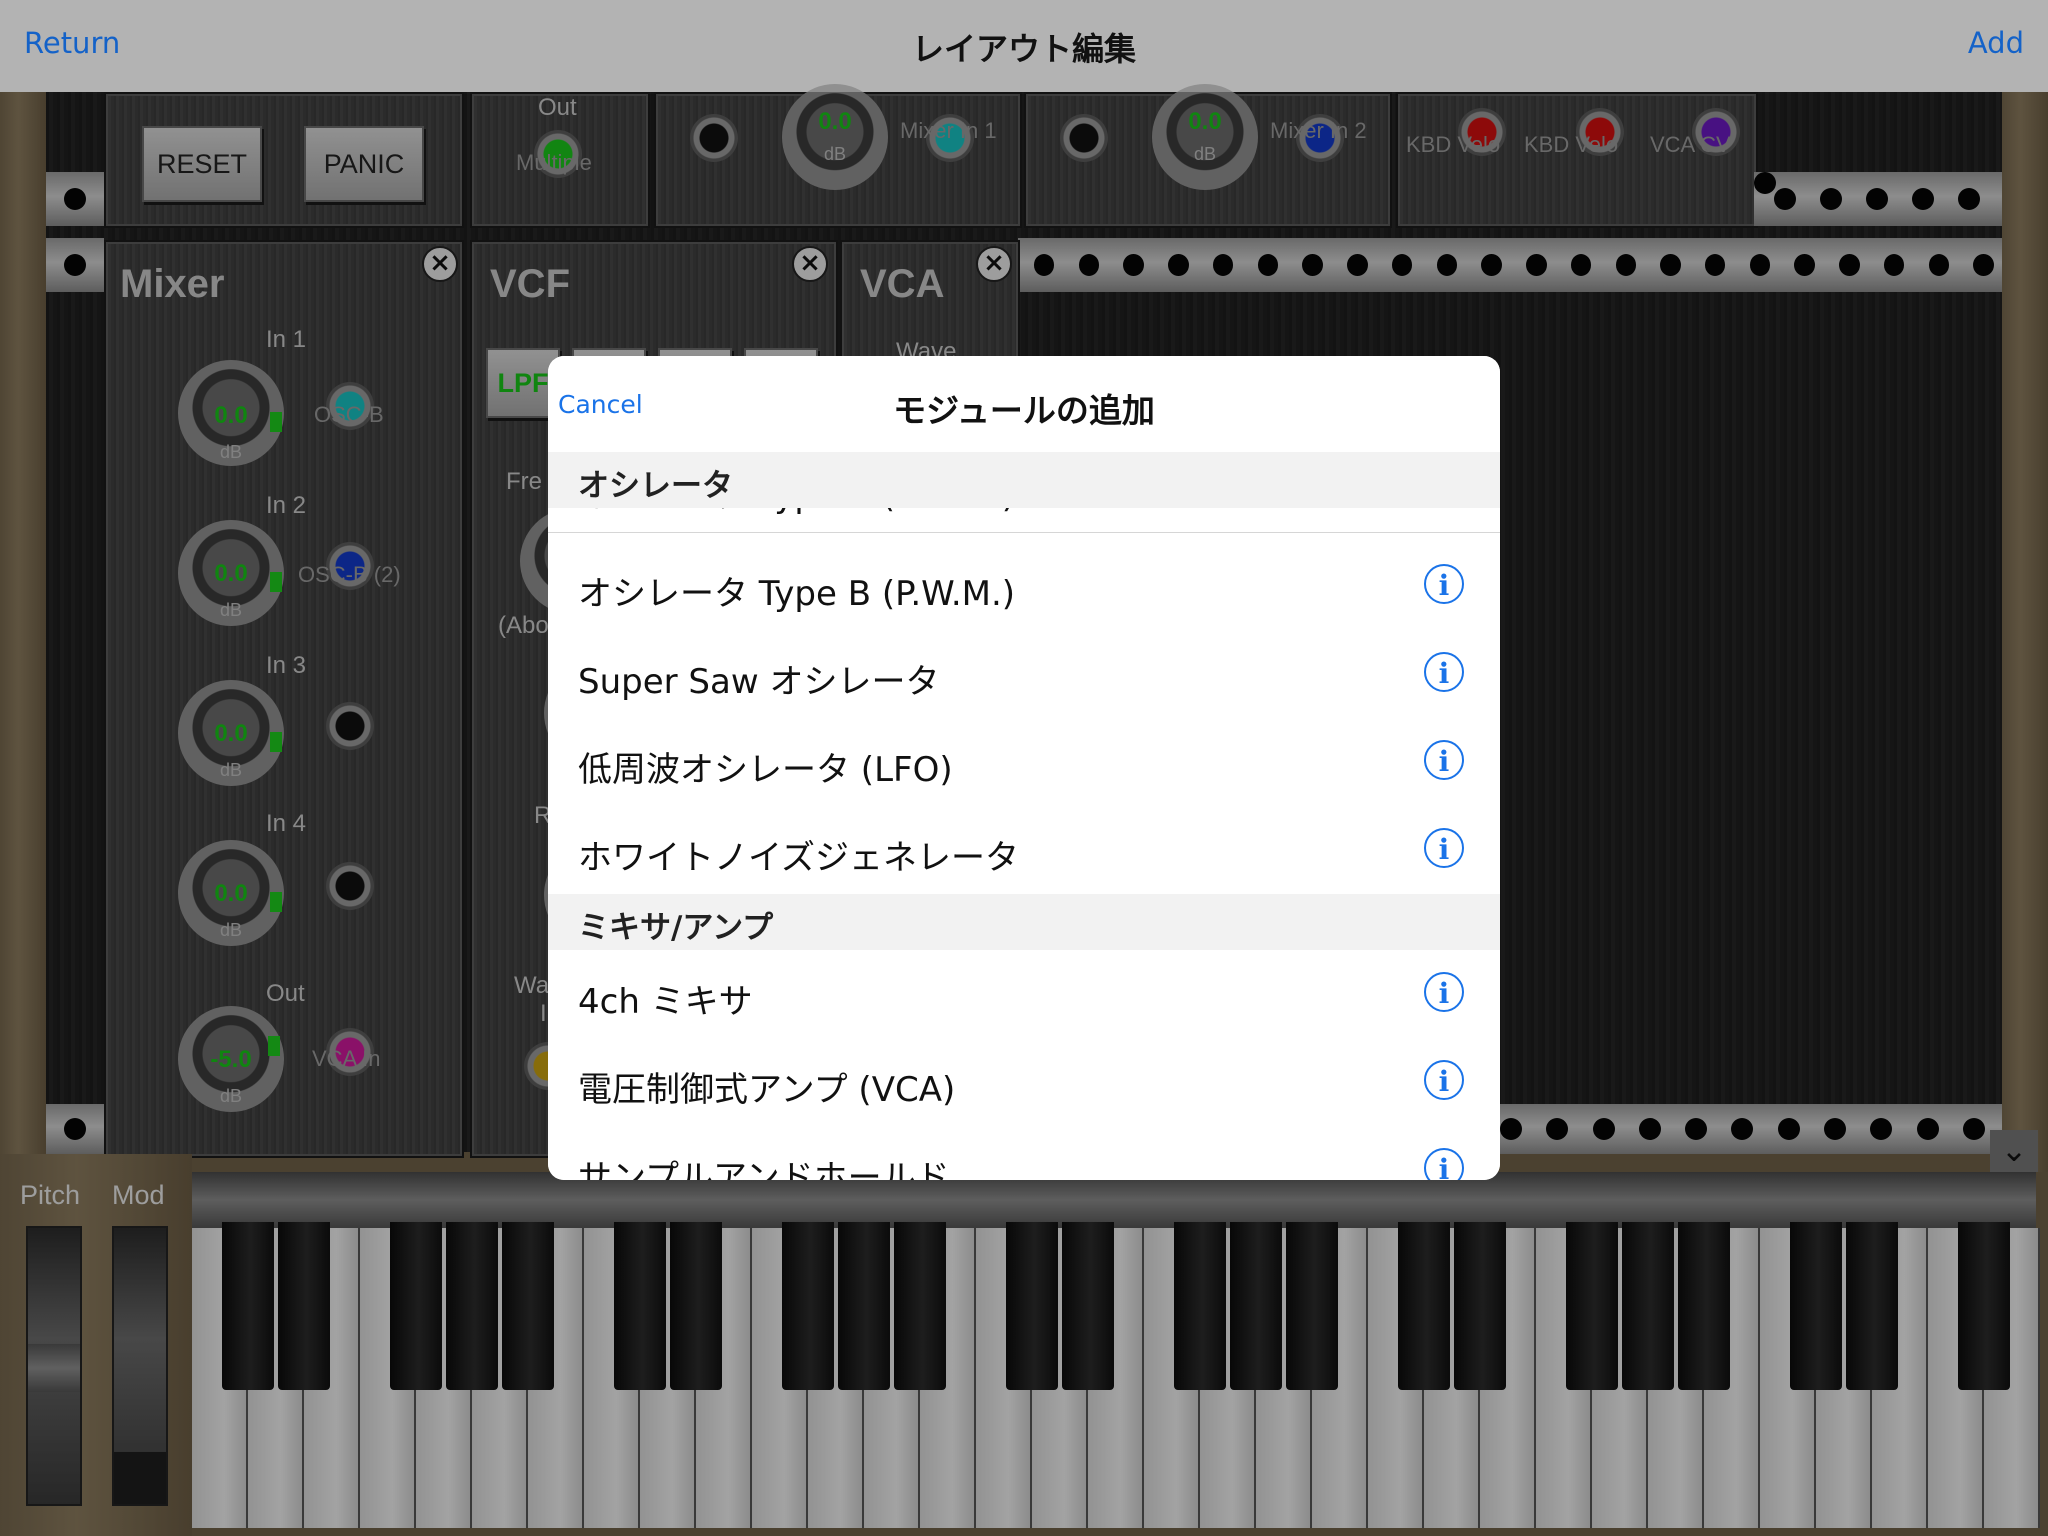 The image size is (2048, 1536). I want to click on dialog-header: Cancel モジュールの追加, so click(1024, 404).